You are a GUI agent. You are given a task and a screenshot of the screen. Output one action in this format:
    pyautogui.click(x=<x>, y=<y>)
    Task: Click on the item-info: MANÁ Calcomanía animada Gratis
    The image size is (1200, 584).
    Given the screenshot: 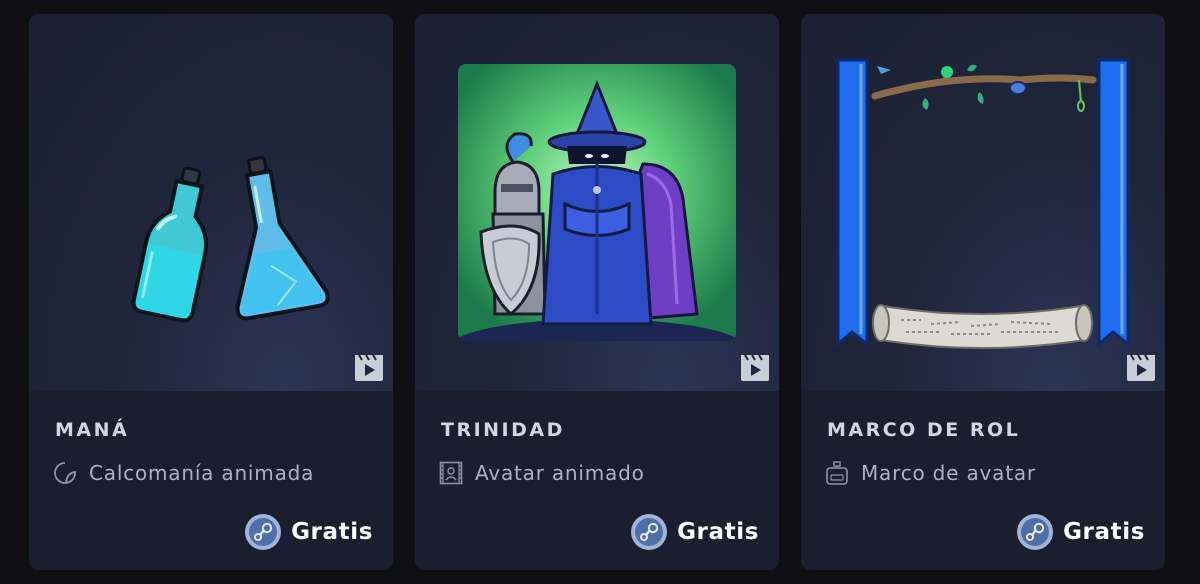 What is the action you would take?
    pyautogui.click(x=211, y=480)
    